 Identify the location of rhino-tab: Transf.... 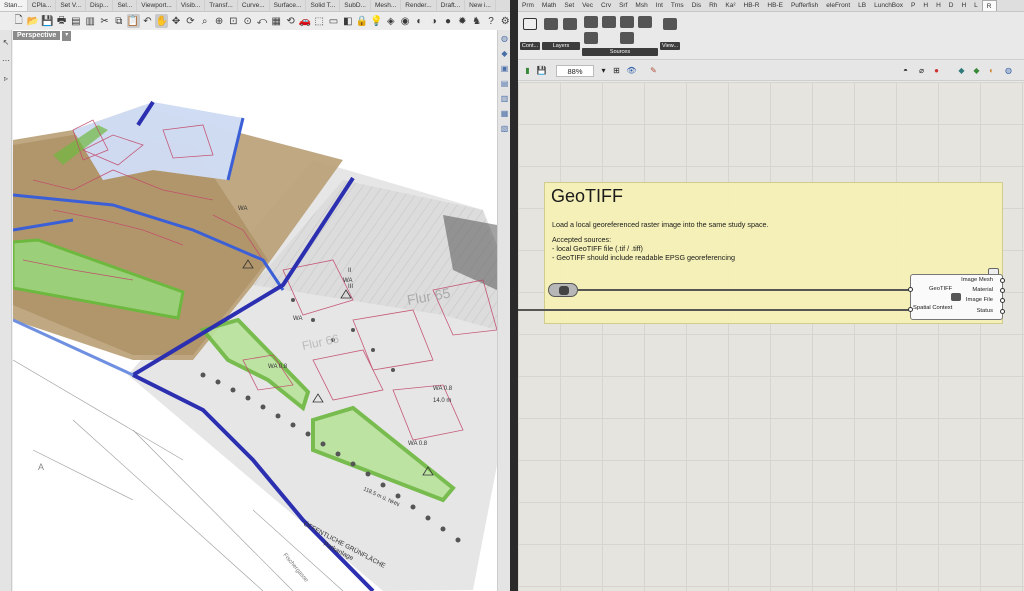
(221, 5).